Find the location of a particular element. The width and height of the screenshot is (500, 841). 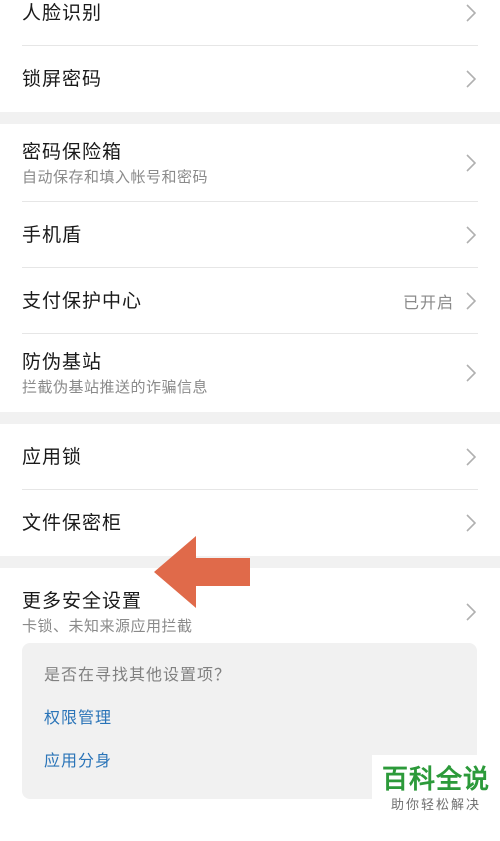

settings-group-1: 人脸识别 锁屏密码 is located at coordinates (250, 56).